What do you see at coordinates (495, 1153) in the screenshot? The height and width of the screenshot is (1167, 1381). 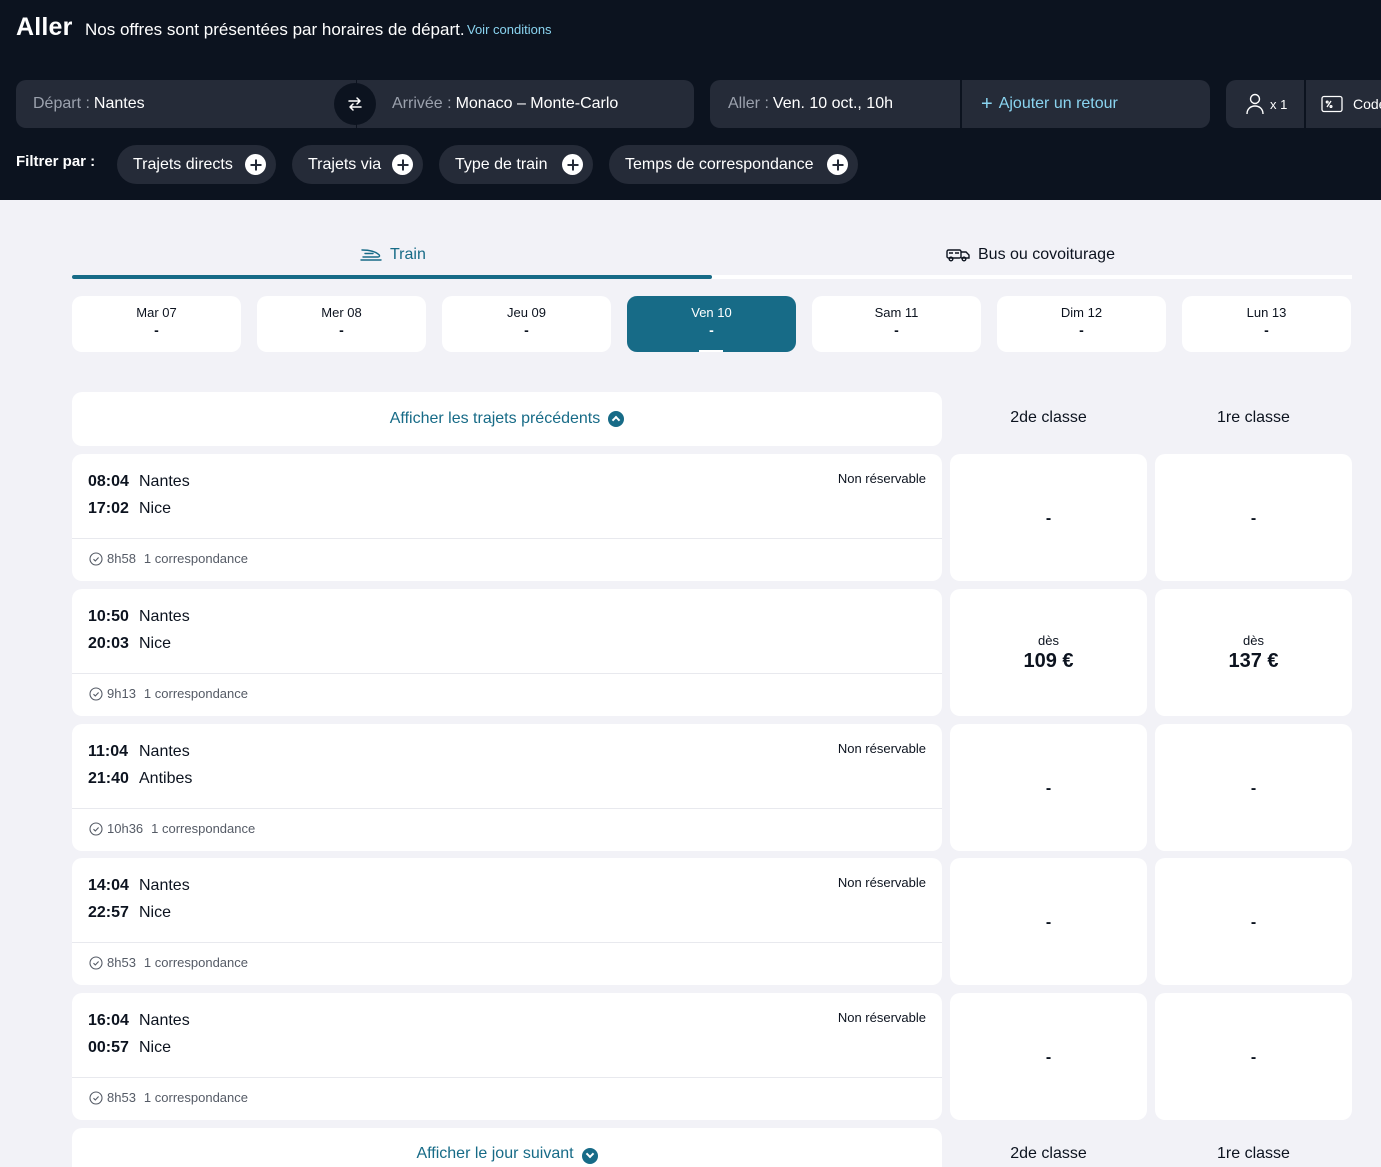 I see `show-next-day-label: Afficher le jour suivant` at bounding box center [495, 1153].